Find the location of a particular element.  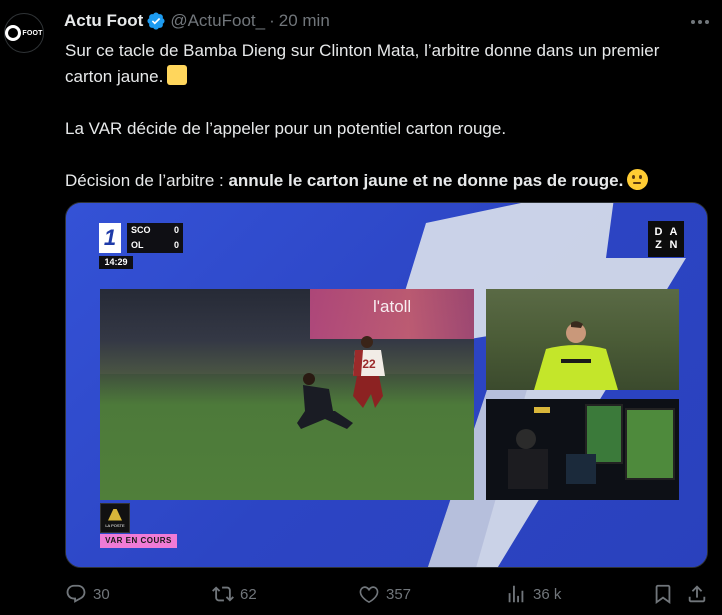

like-button: 357 is located at coordinates (384, 594).